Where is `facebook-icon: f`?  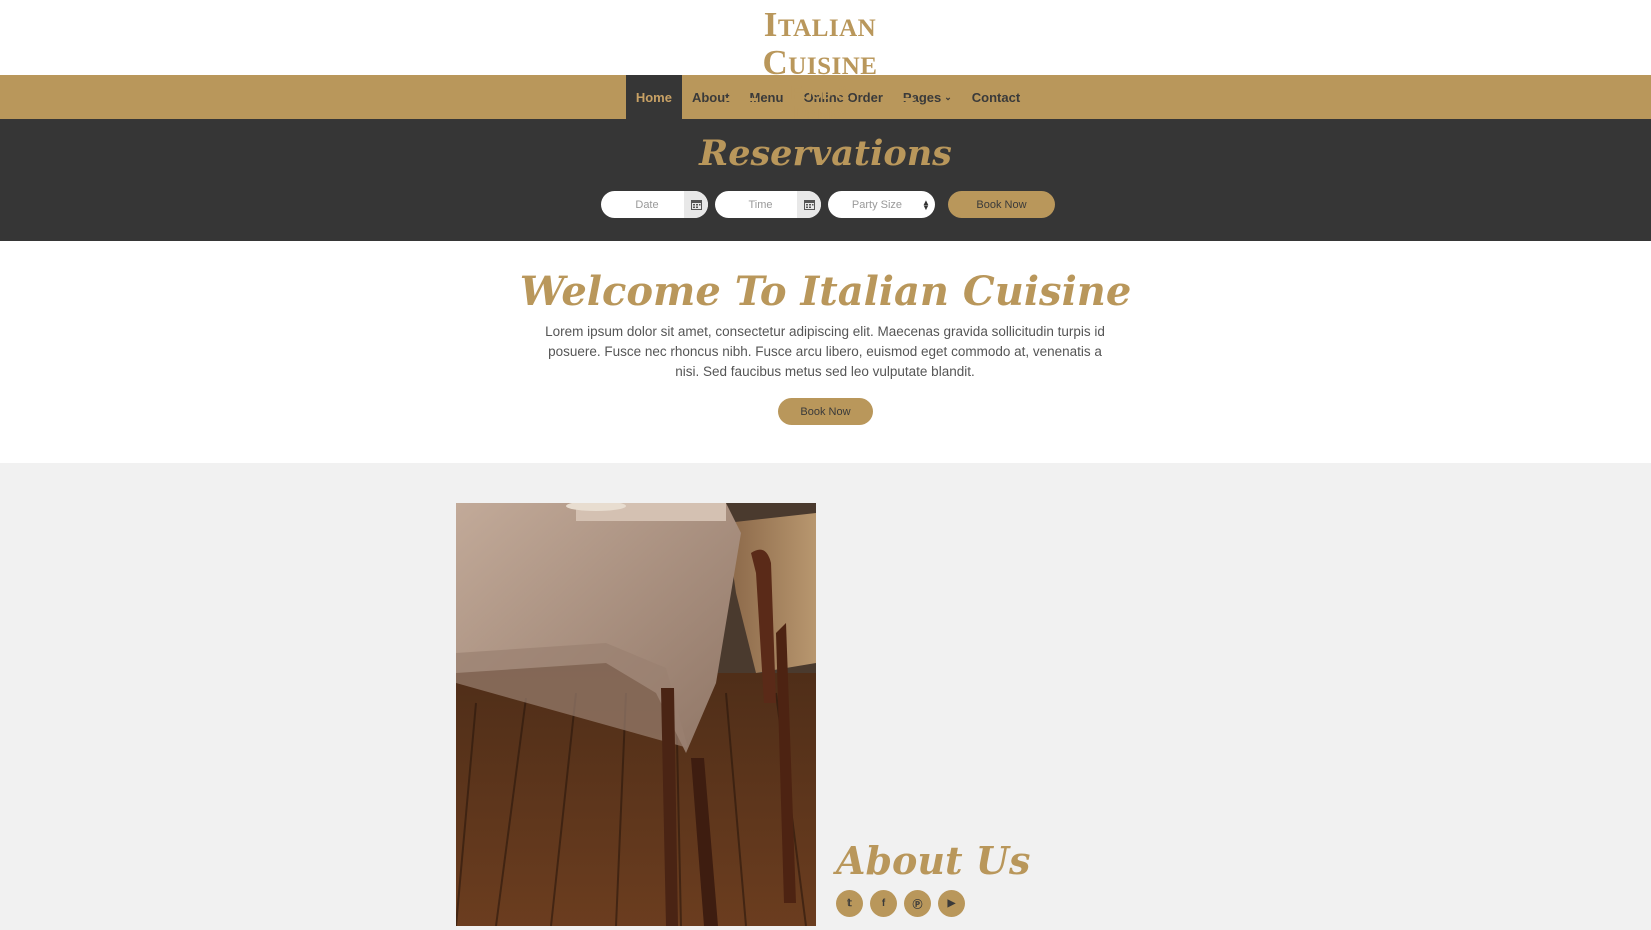
facebook-icon: f is located at coordinates (883, 903).